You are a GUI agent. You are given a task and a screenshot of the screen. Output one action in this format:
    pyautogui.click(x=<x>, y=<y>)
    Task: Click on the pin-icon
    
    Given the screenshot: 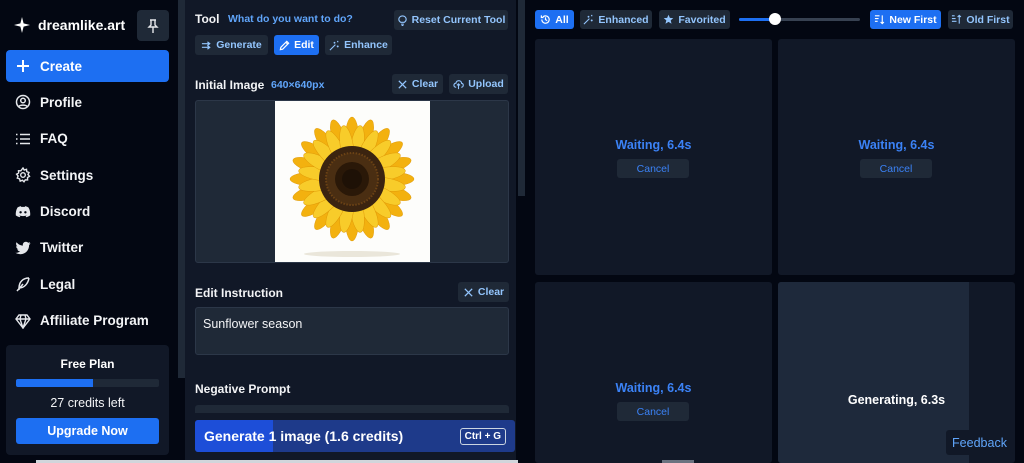 What is the action you would take?
    pyautogui.click(x=153, y=25)
    